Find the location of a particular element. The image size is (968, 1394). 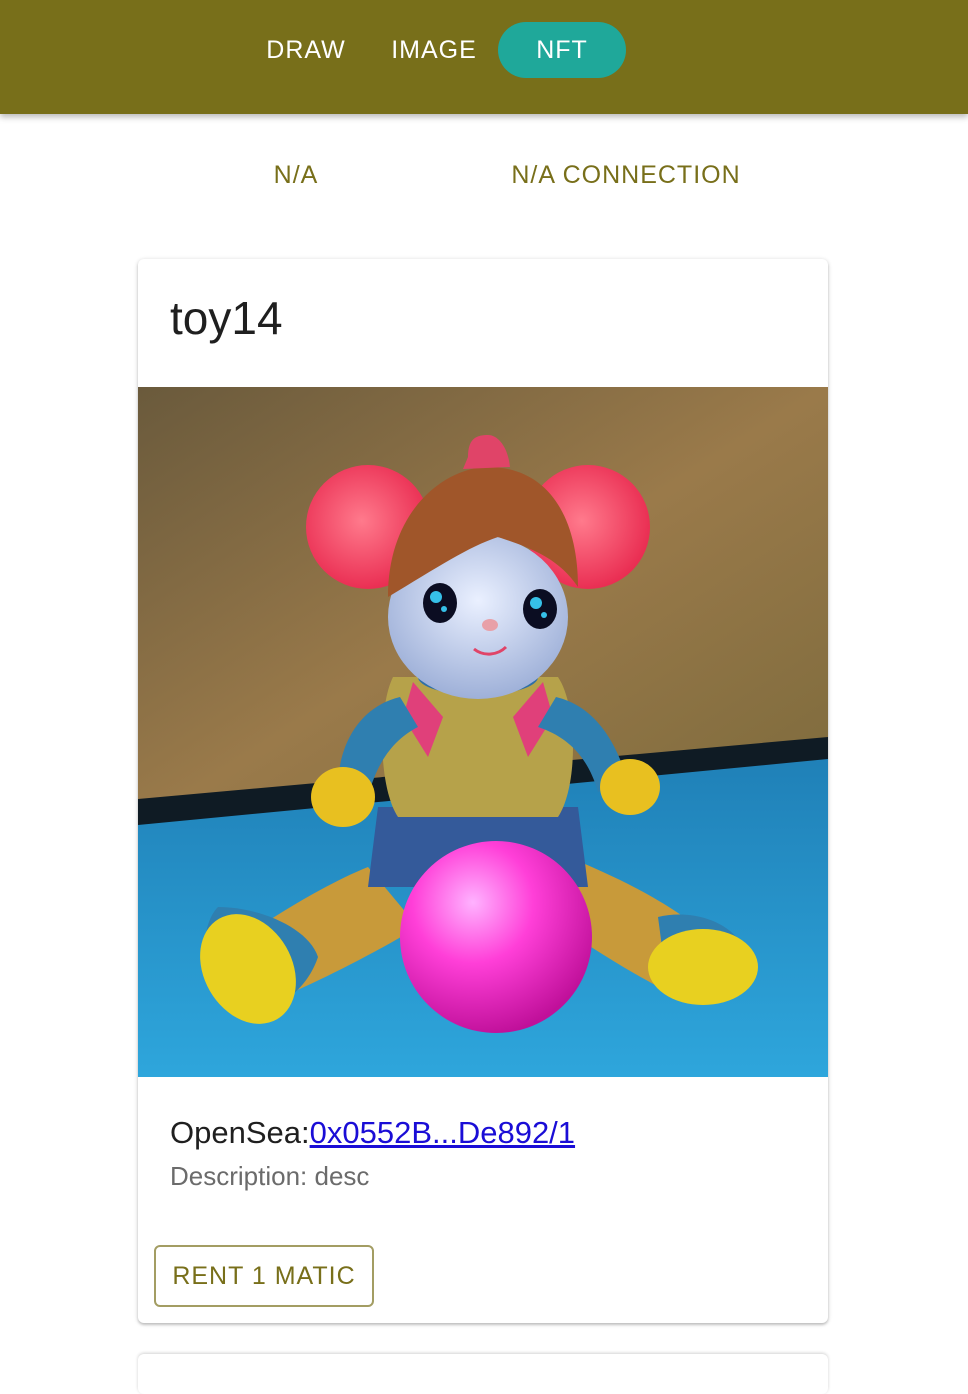

opensea-line: OpenSea:0x0552B...De892/1 is located at coordinates (372, 1133).